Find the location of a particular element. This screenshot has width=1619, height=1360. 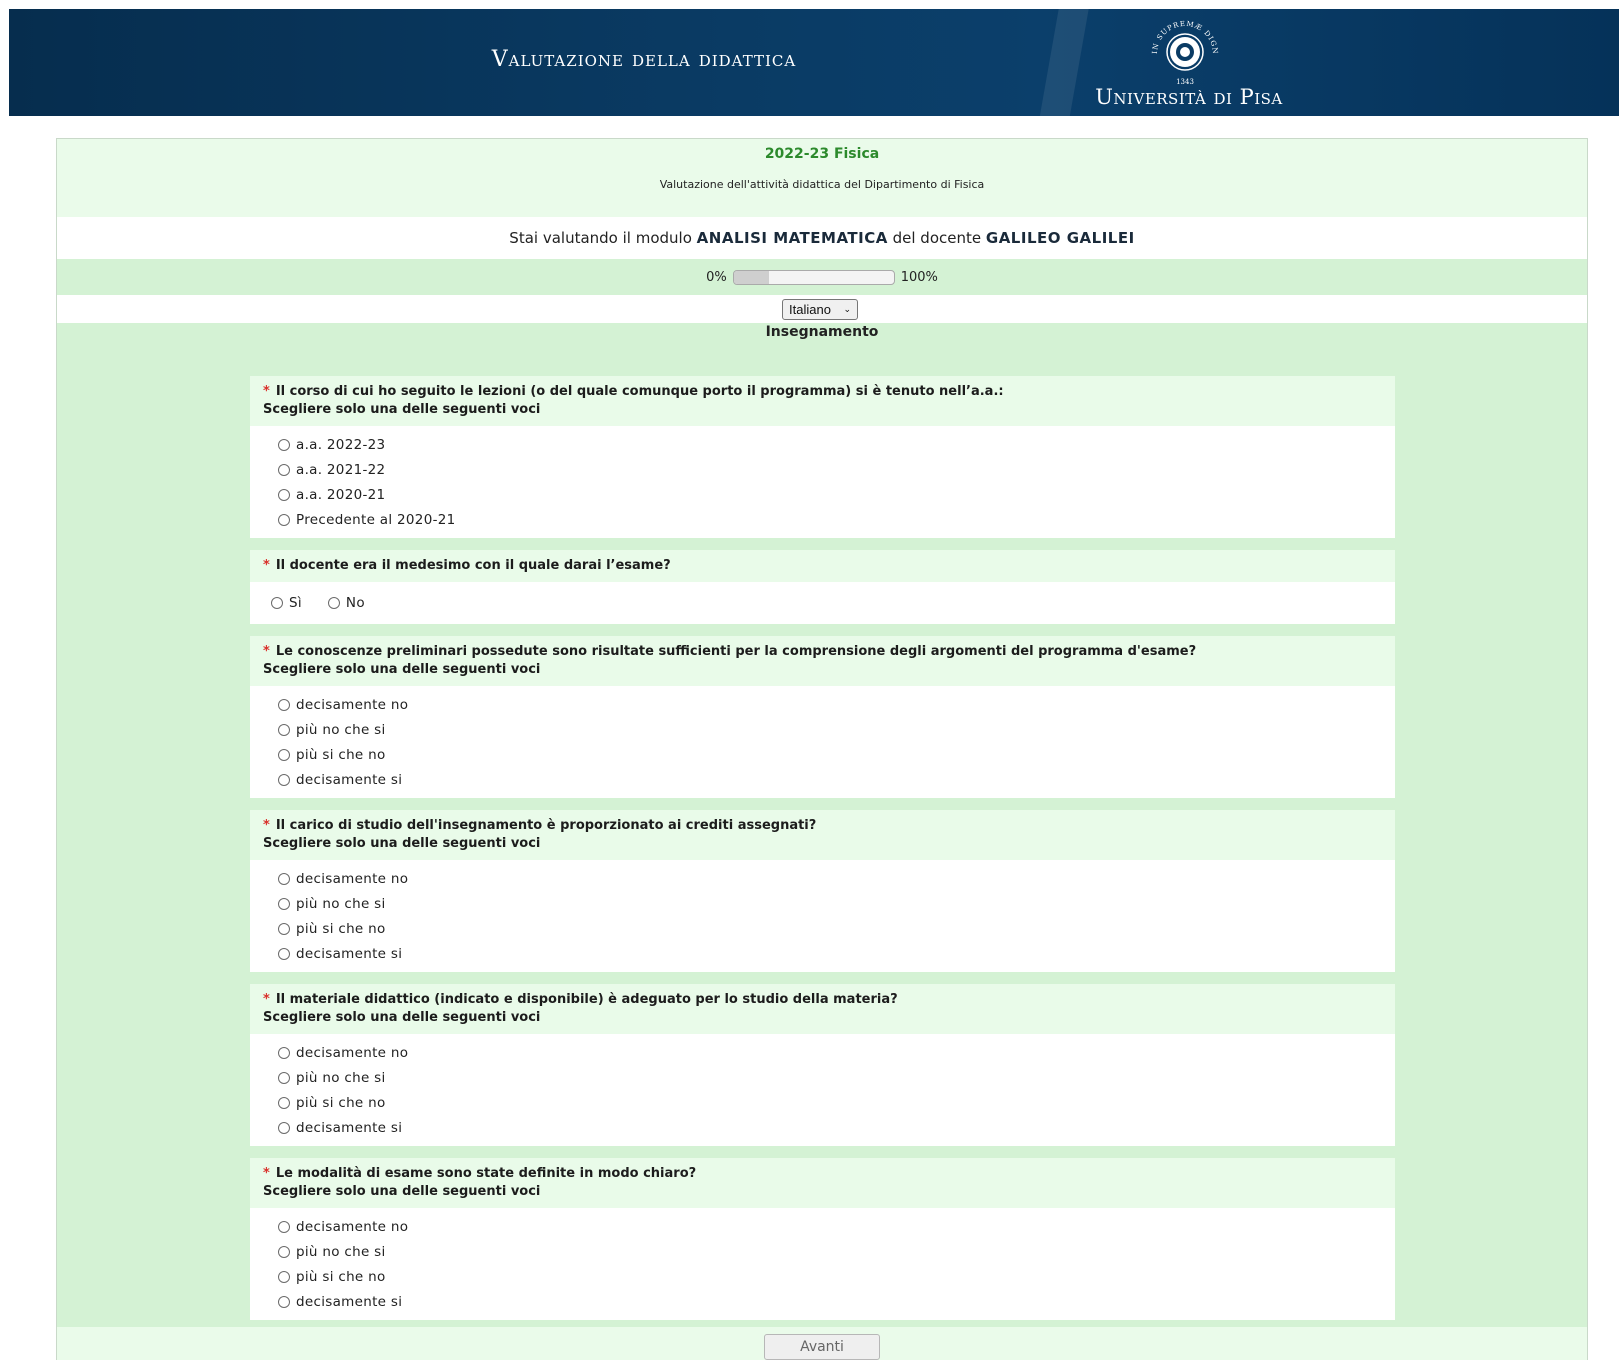

course-year: 2022-23 Fisica is located at coordinates (822, 154).